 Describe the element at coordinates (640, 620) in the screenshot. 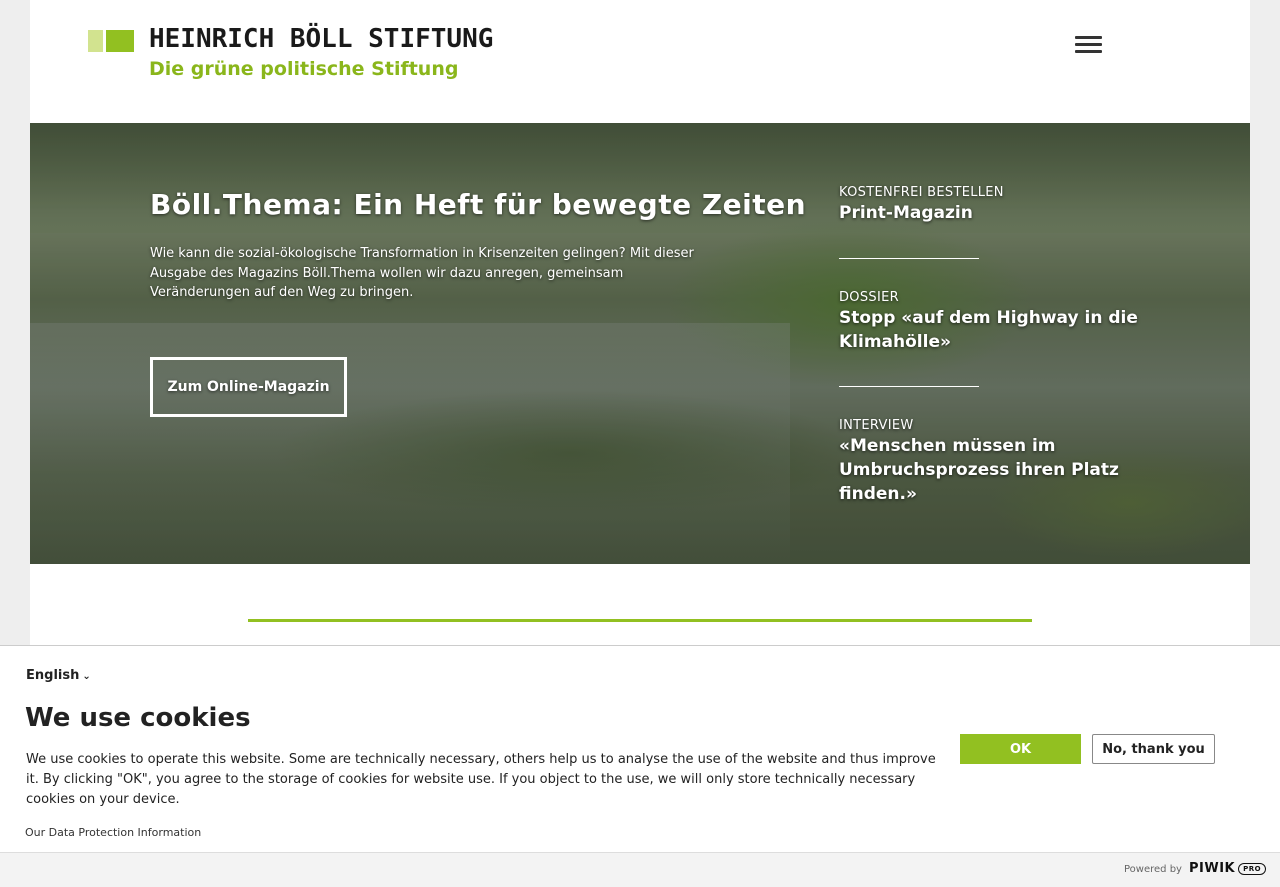

I see `section-divider` at that location.